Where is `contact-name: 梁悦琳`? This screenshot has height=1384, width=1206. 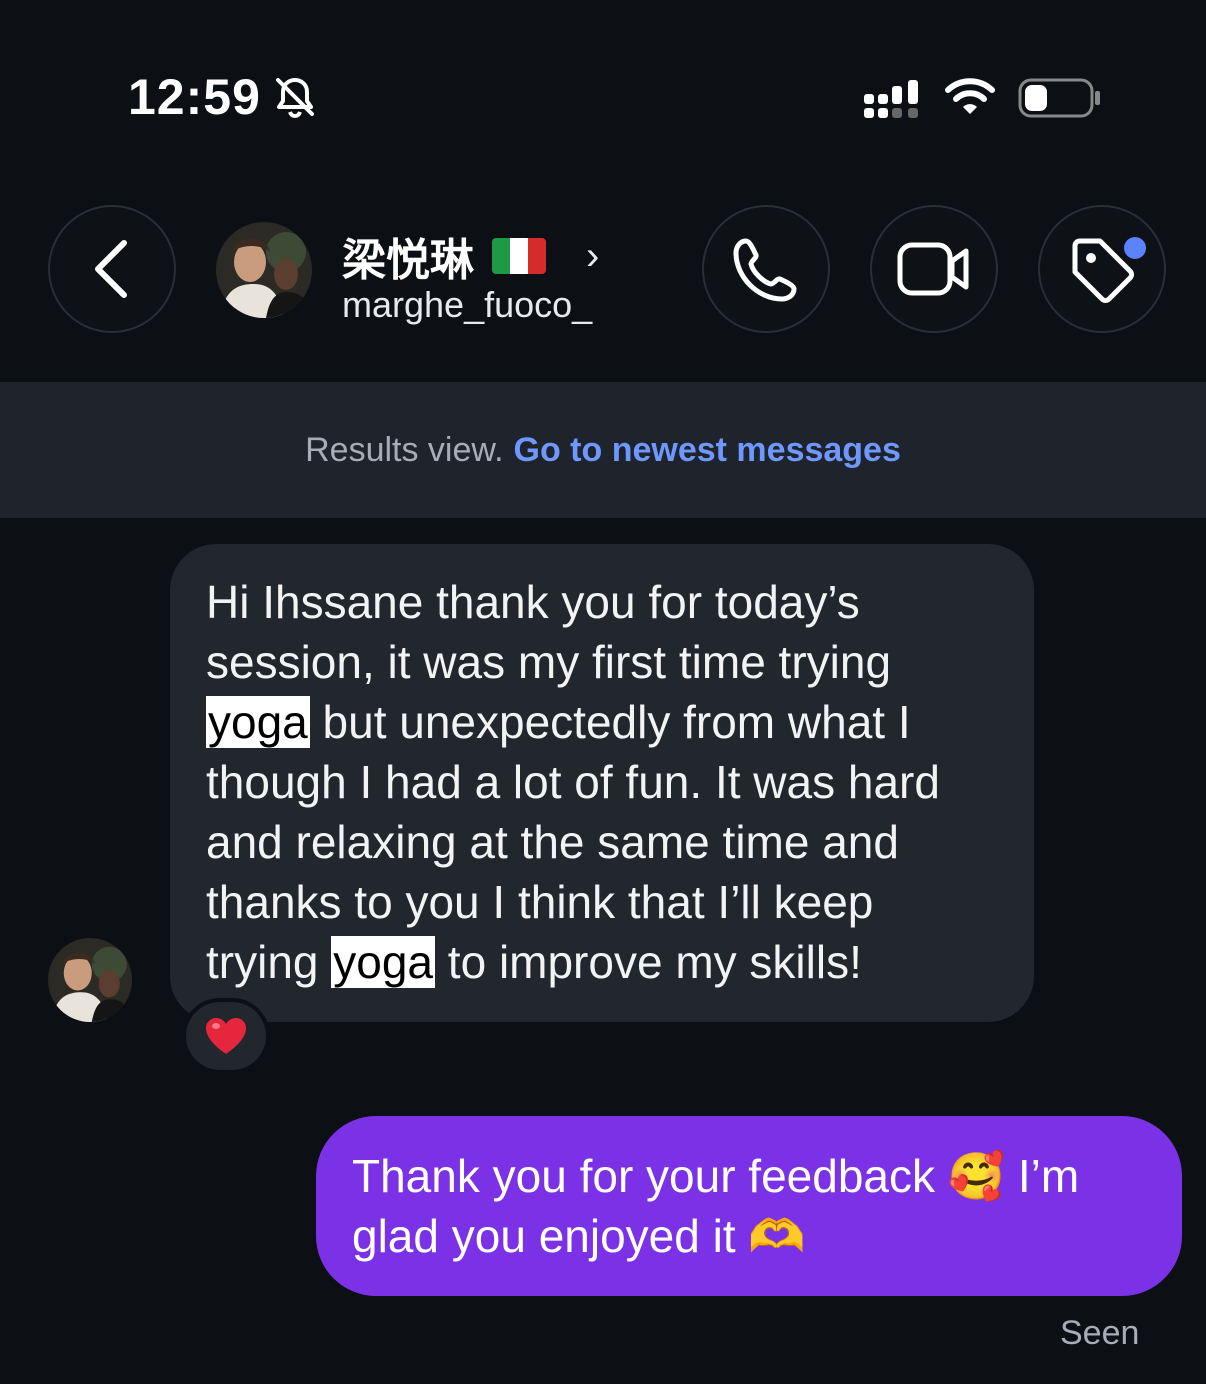 contact-name: 梁悦琳 is located at coordinates (408, 260).